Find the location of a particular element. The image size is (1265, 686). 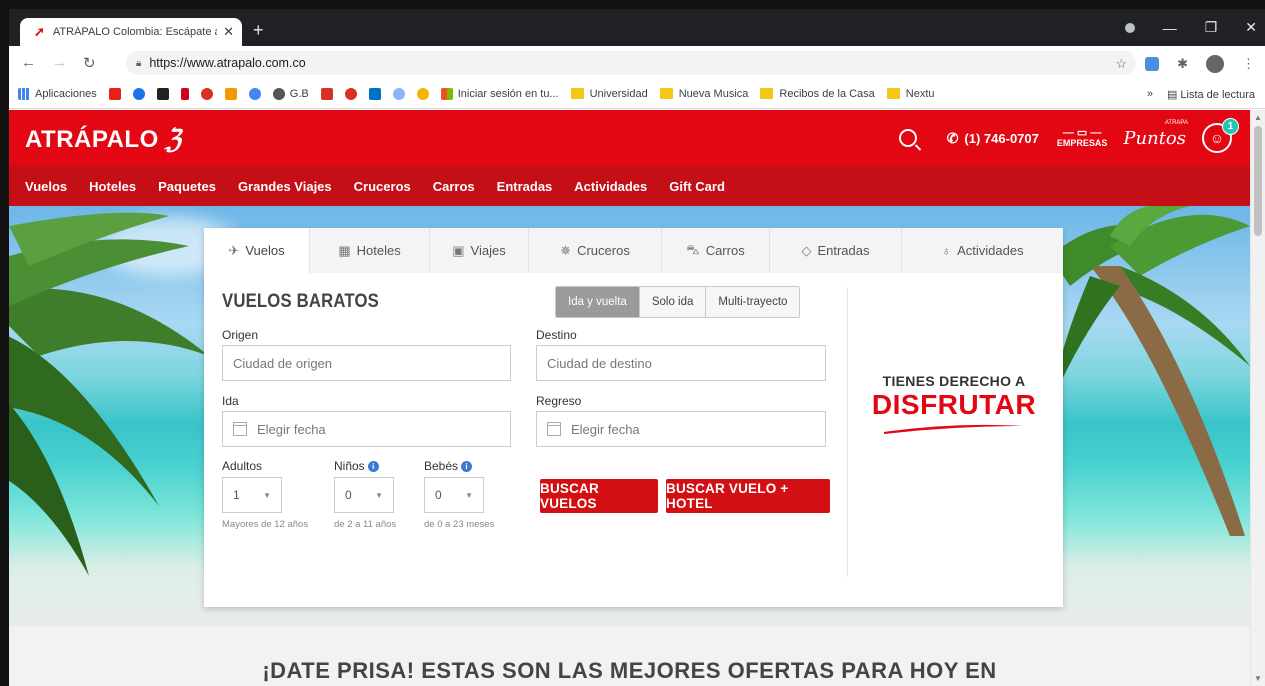

restore-icon: ❐ is located at coordinates (1211, 27).